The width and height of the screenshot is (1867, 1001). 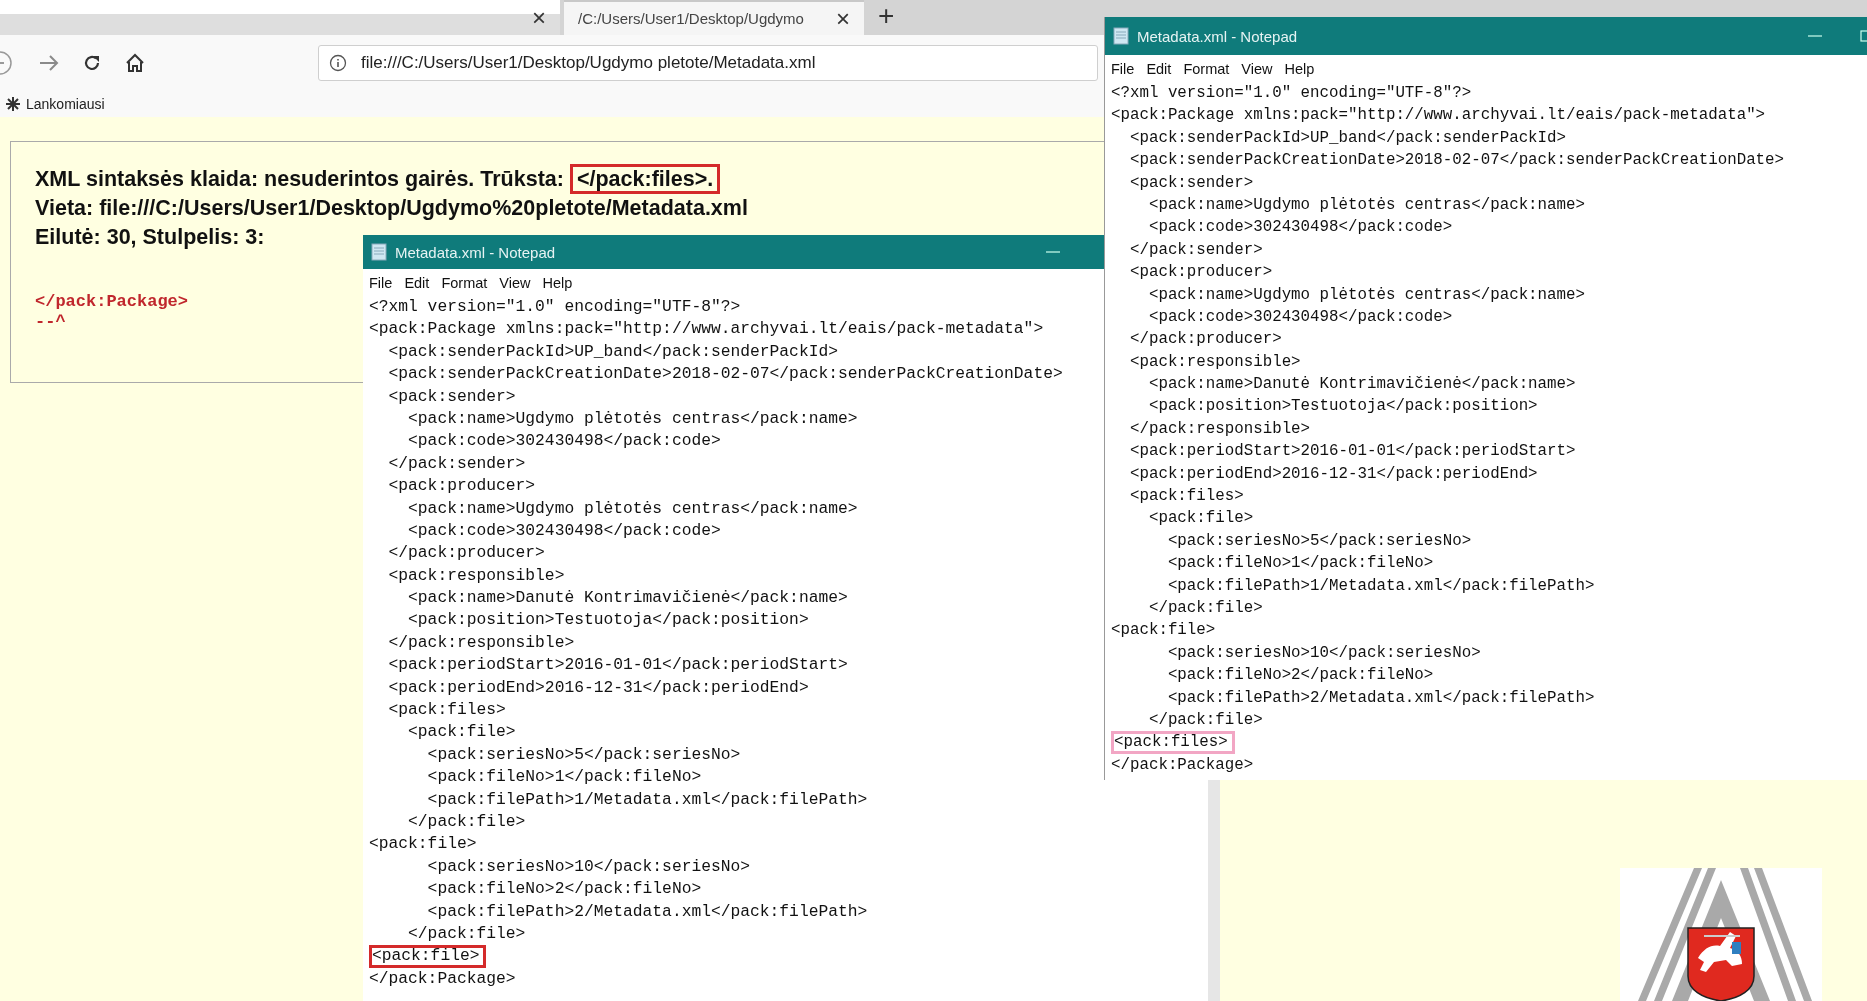 I want to click on browser-tab: /C:/Users/User1/Desktop/Ugdymo ×, so click(x=714, y=17).